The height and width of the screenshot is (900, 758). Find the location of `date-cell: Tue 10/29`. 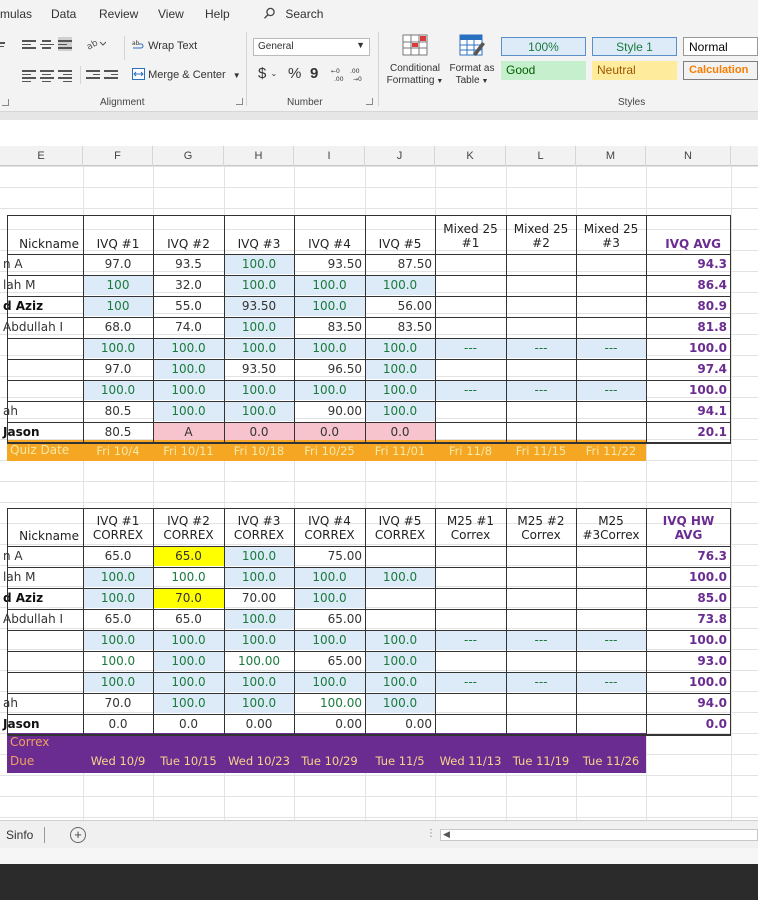

date-cell: Tue 10/29 is located at coordinates (329, 761).